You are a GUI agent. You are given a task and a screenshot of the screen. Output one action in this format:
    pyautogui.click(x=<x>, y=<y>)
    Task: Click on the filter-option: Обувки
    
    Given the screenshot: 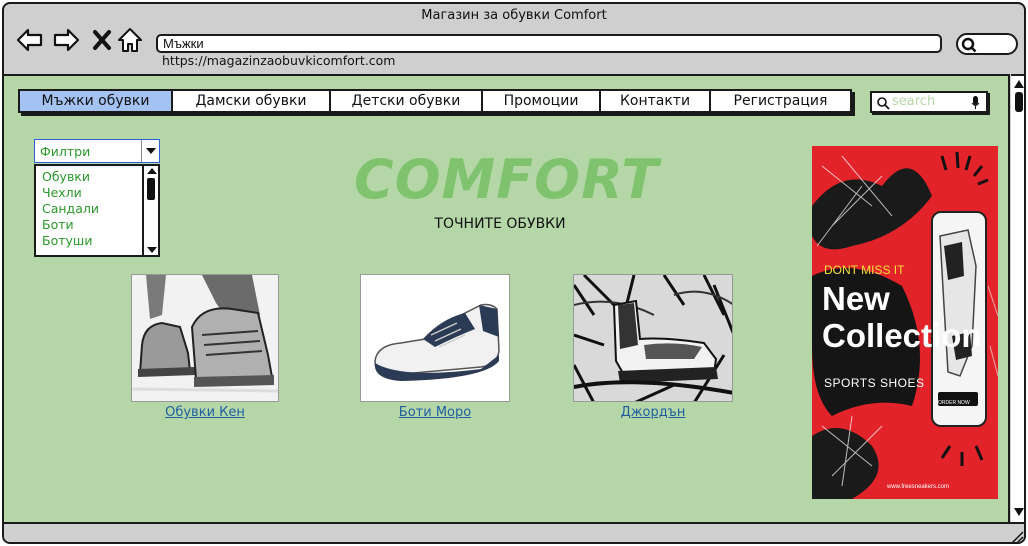 What is the action you would take?
    pyautogui.click(x=66, y=176)
    